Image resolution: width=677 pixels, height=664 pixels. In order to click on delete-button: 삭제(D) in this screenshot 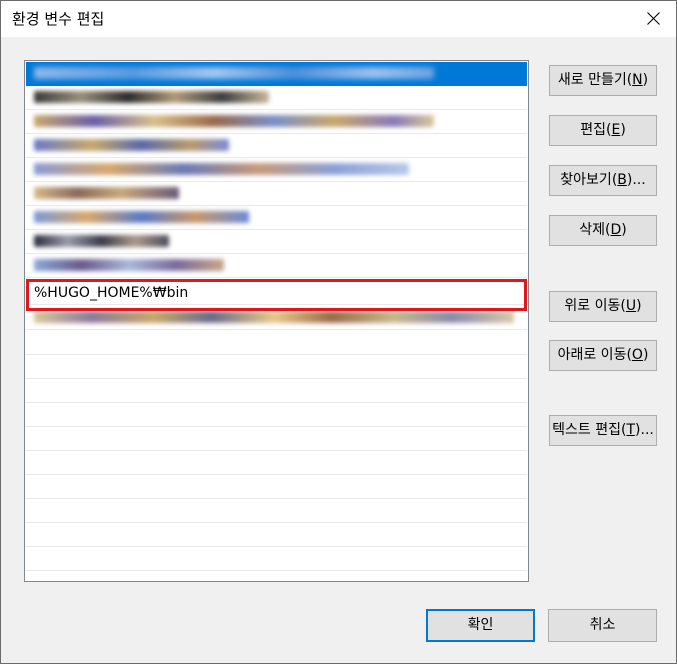, I will do `click(603, 230)`.